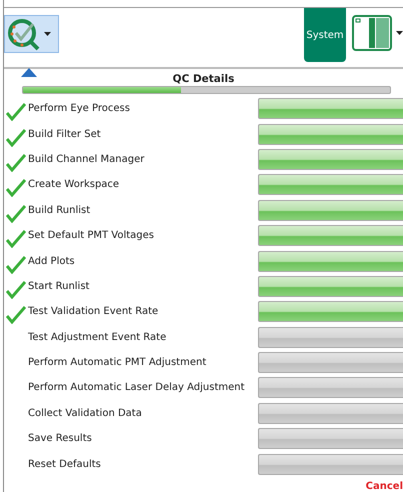 The width and height of the screenshot is (403, 492). Describe the element at coordinates (60, 439) in the screenshot. I see `step-label: Save Results` at that location.